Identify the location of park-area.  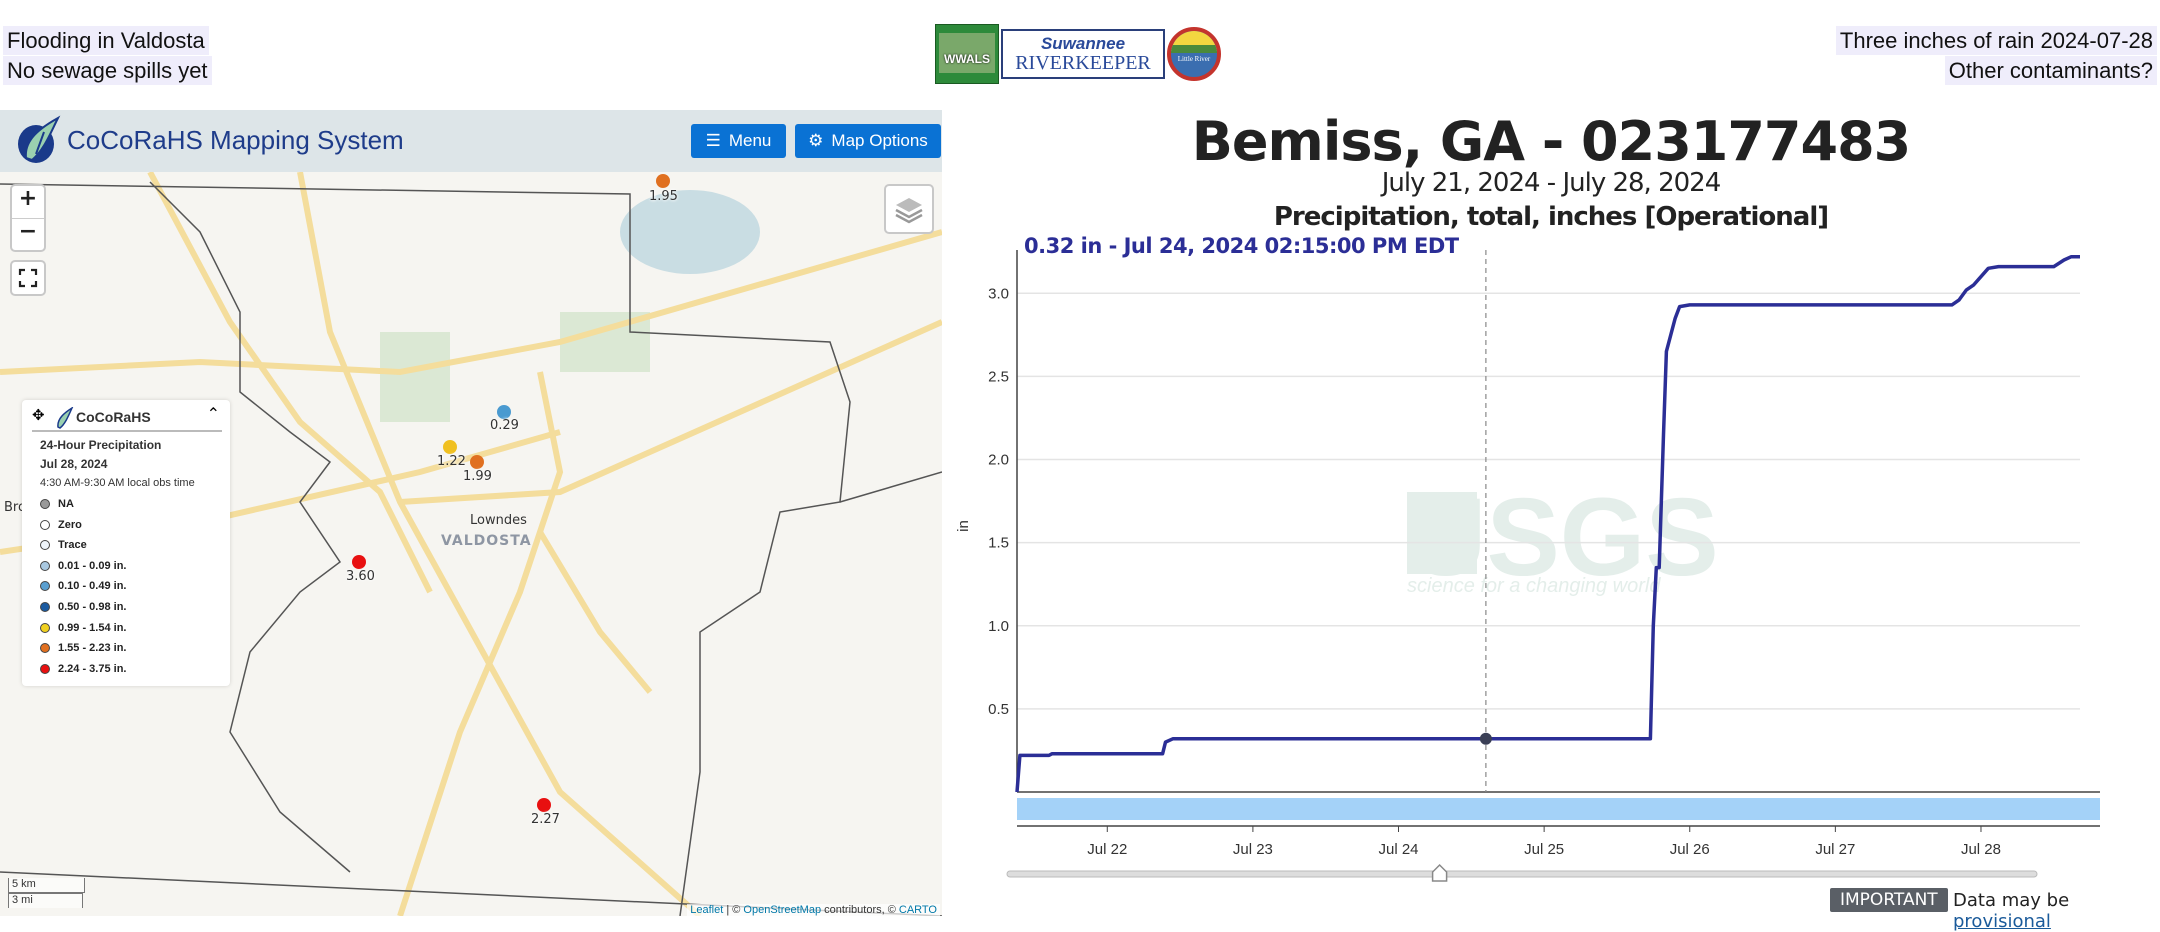
(415, 377).